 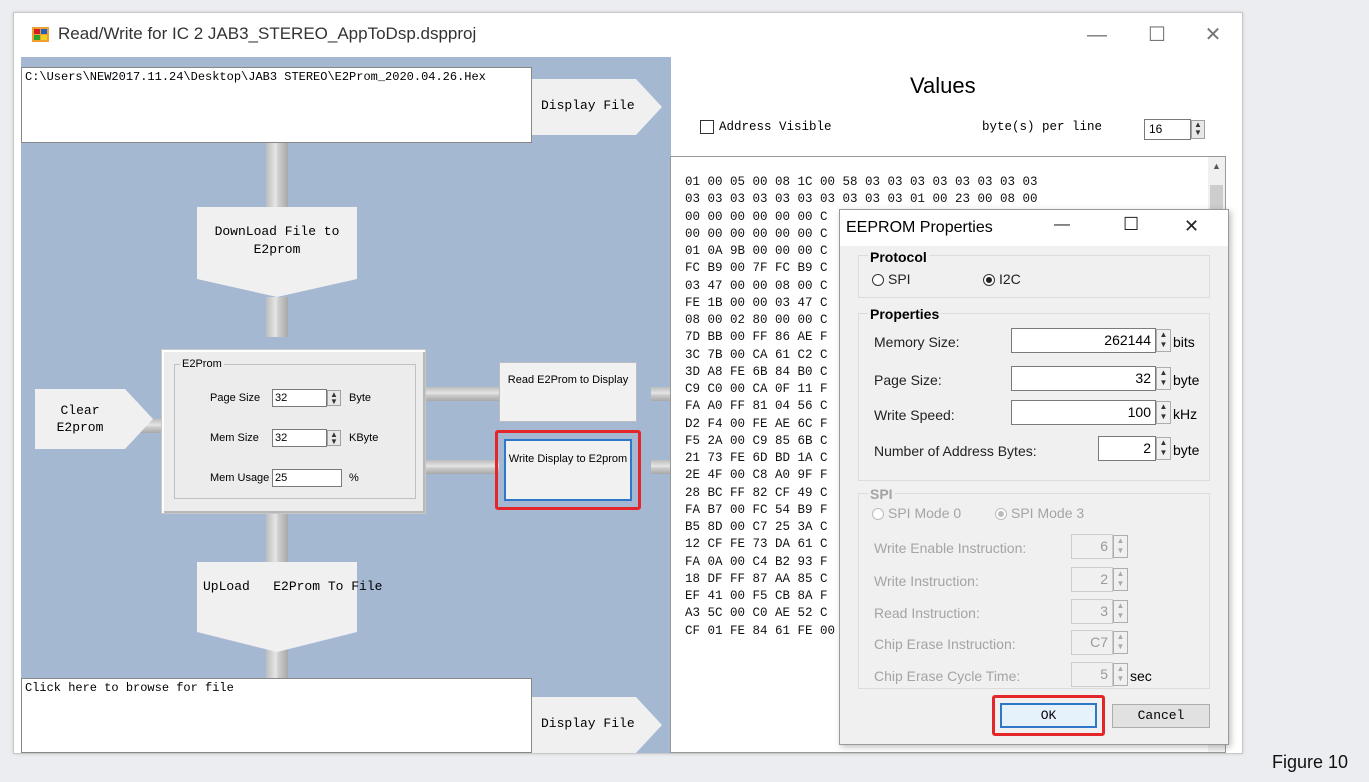 I want to click on e2prom-group-label: E2Prom, so click(x=202, y=364).